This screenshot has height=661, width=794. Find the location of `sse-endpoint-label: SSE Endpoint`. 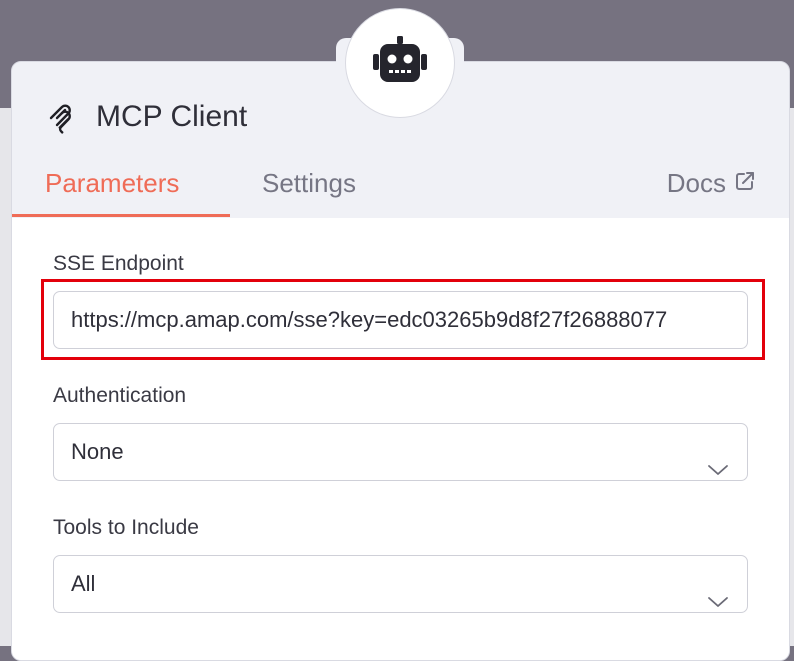

sse-endpoint-label: SSE Endpoint is located at coordinates (118, 263).